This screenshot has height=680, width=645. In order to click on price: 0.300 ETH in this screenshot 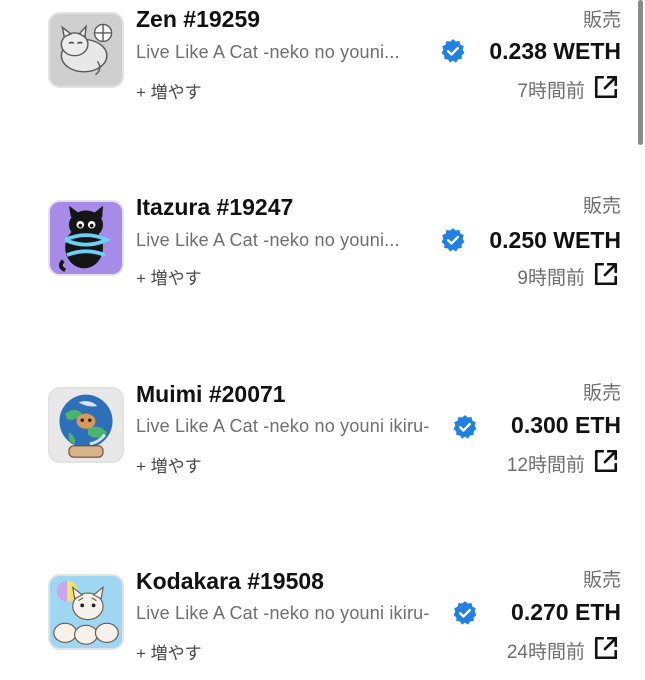, I will do `click(566, 425)`.